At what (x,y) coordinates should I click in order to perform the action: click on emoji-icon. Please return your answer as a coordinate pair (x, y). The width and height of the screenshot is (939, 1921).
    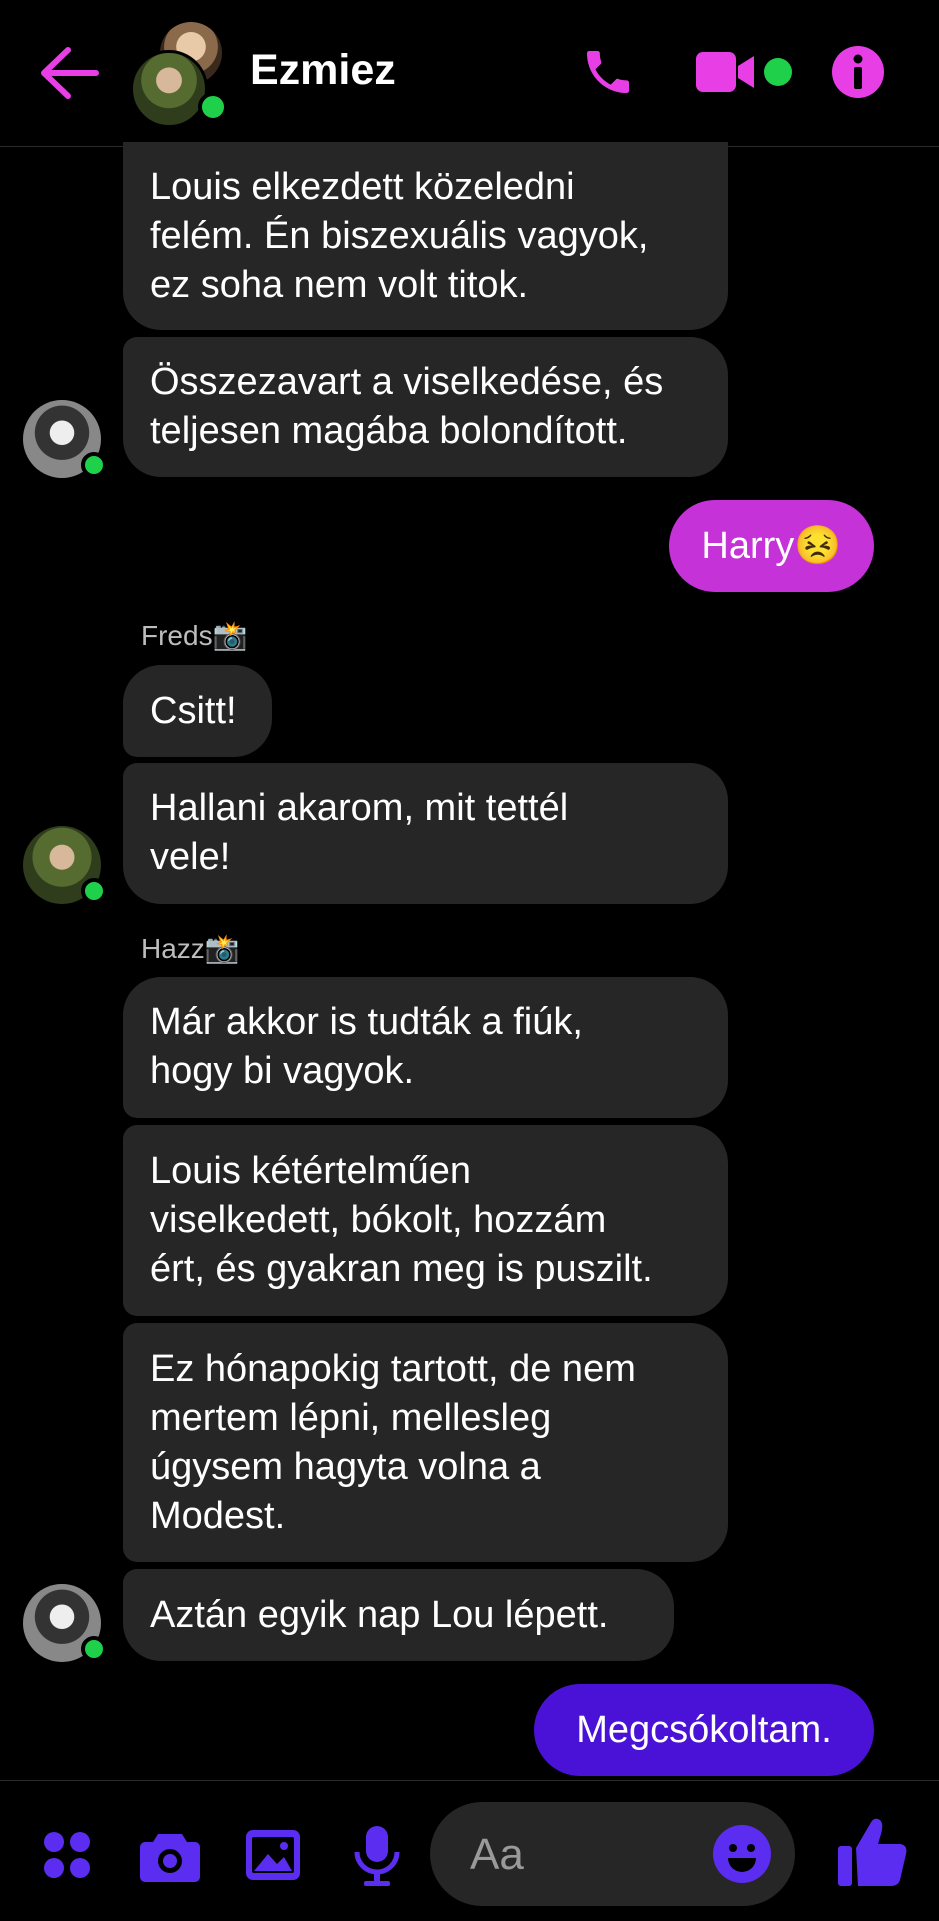
    Looking at the image, I should click on (742, 1854).